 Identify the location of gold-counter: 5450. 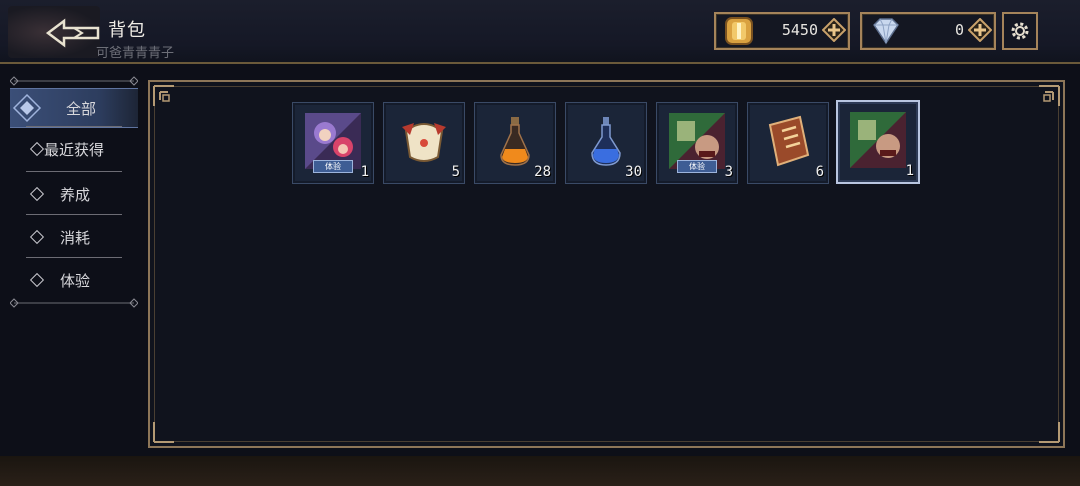
(782, 31).